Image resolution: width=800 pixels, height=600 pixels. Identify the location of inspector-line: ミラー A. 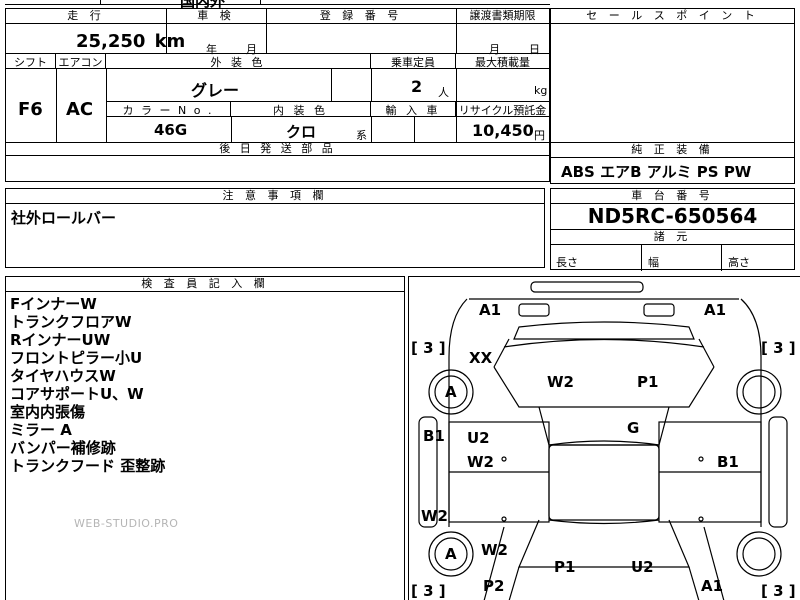
(41, 430).